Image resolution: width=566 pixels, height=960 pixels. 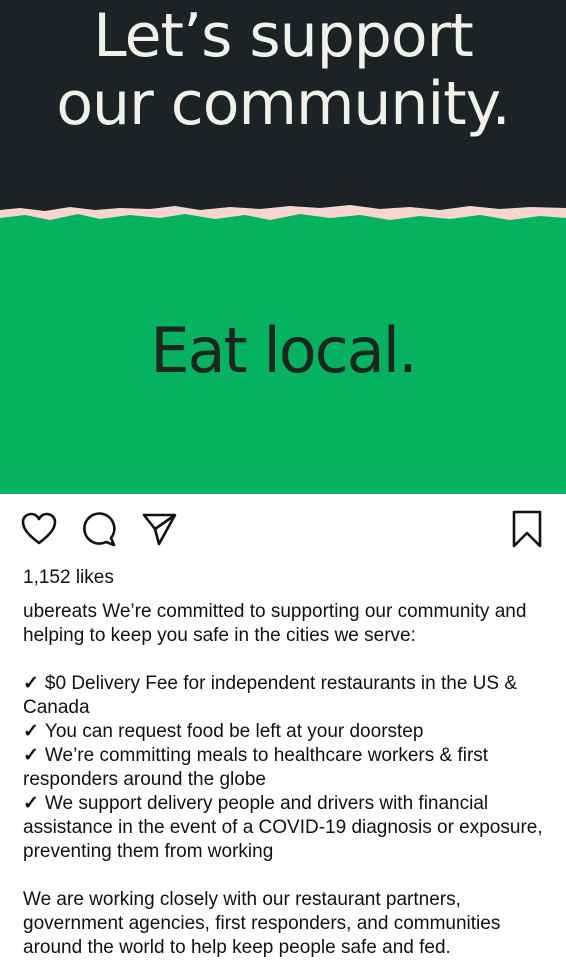 What do you see at coordinates (283, 36) in the screenshot?
I see `headline-line-1: Let’s support` at bounding box center [283, 36].